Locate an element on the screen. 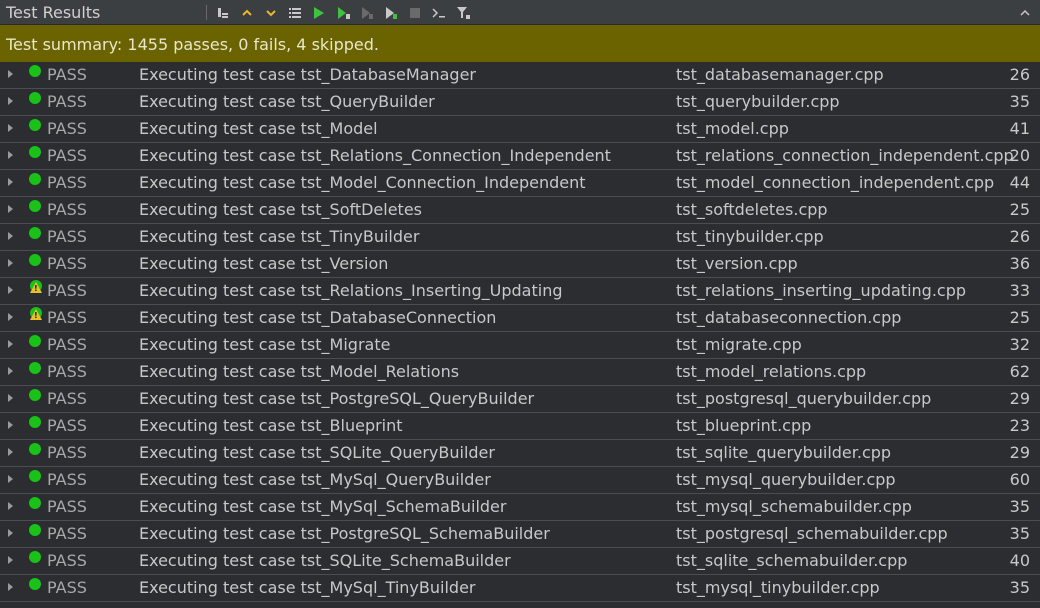 The height and width of the screenshot is (608, 1040). filter-icon is located at coordinates (463, 13).